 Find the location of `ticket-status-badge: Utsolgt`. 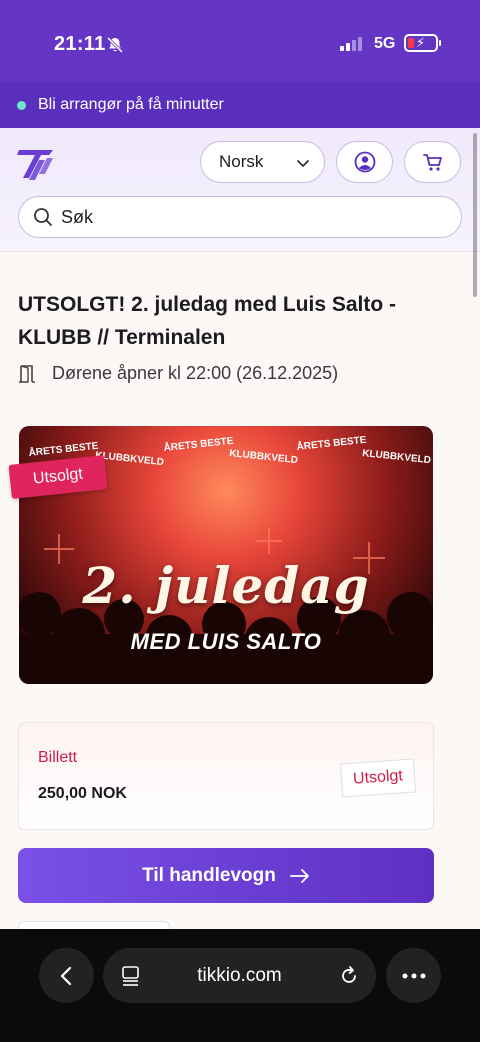

ticket-status-badge: Utsolgt is located at coordinates (378, 778).